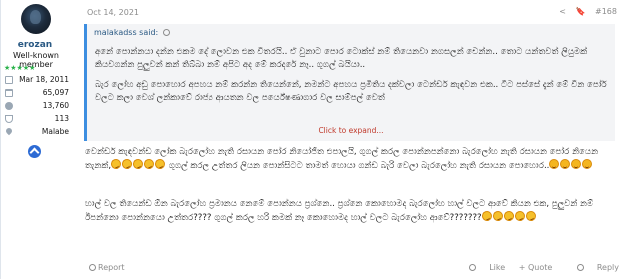 The image size is (624, 279). What do you see at coordinates (132, 32) in the screenshot?
I see `quote-author-link: malakadss said:` at bounding box center [132, 32].